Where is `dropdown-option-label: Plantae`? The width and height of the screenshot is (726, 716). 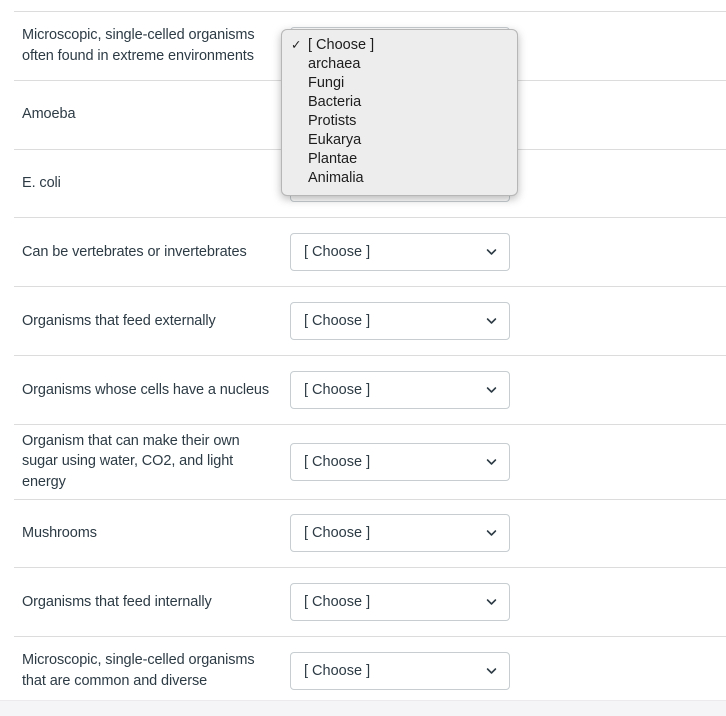 dropdown-option-label: Plantae is located at coordinates (333, 159).